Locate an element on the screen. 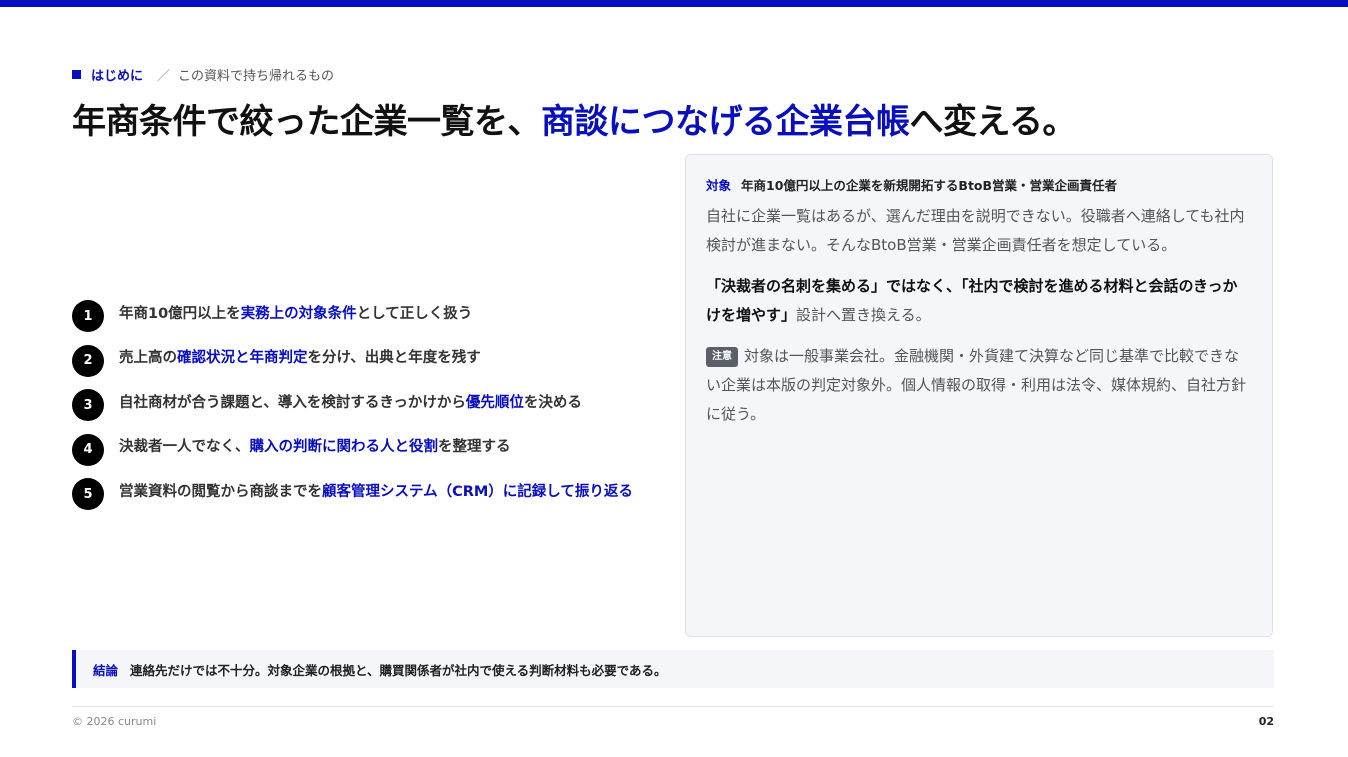 This screenshot has width=1348, height=757. copyright: © 2026 curumi is located at coordinates (114, 721).